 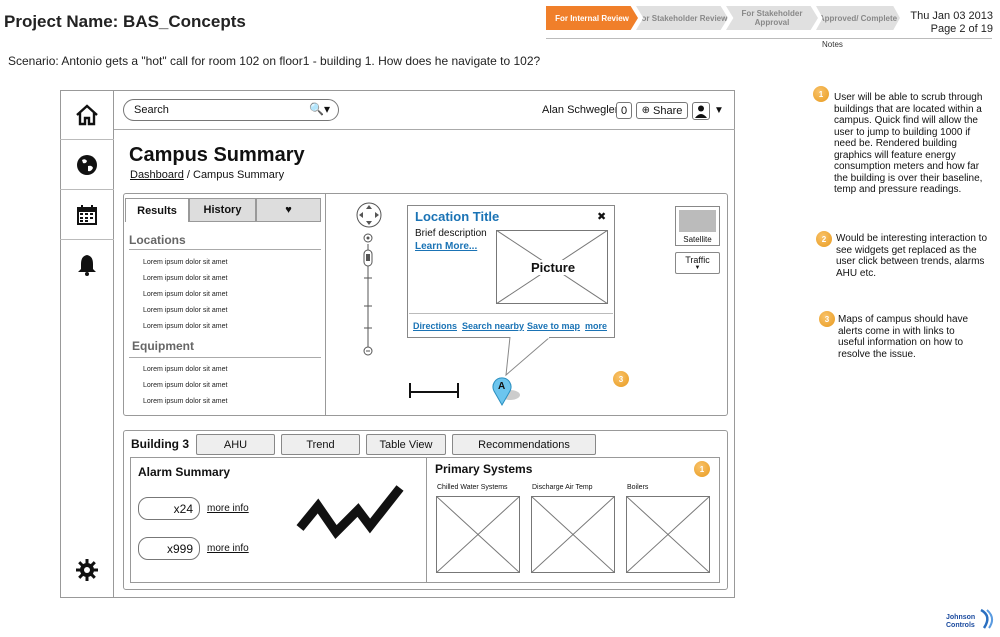 I want to click on project-title: Project Name: BAS_Concepts, so click(x=125, y=21).